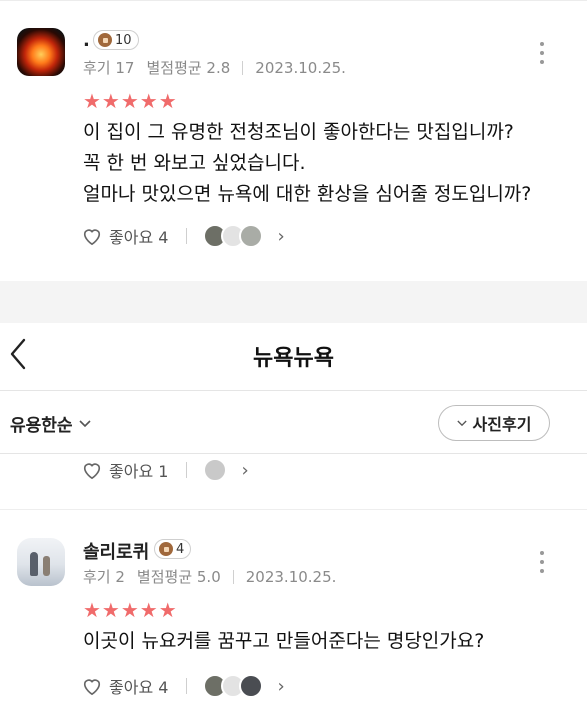 The height and width of the screenshot is (728, 587). Describe the element at coordinates (86, 40) in the screenshot. I see `user-name: .` at that location.